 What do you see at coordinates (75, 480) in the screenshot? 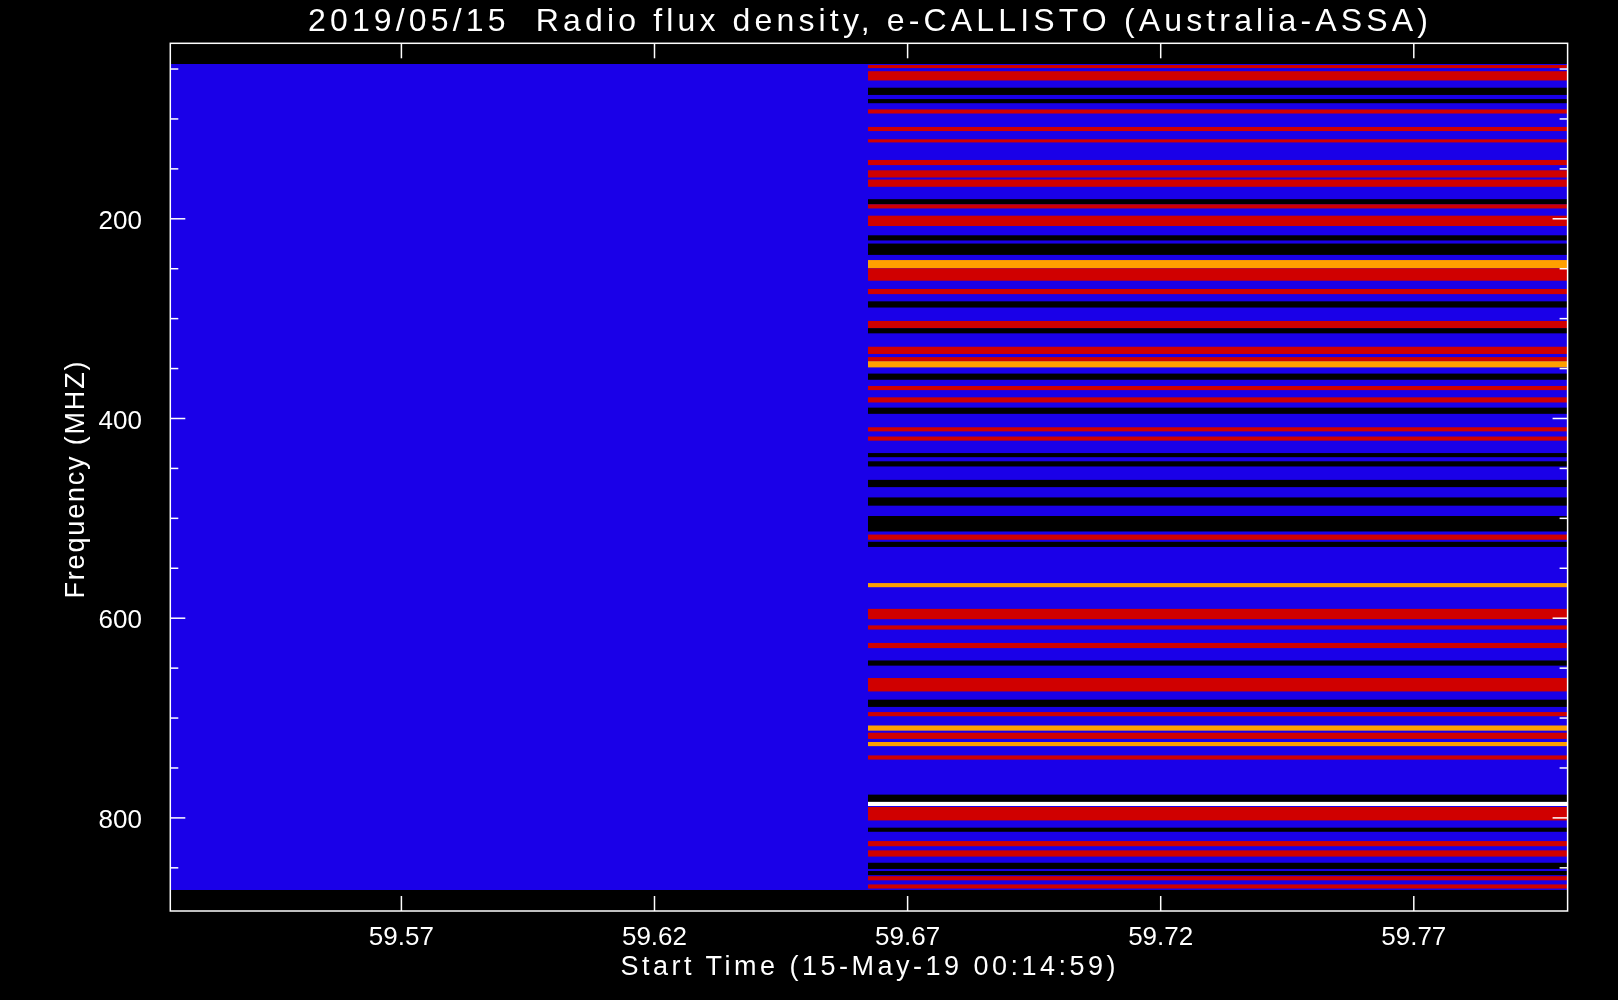
I see `y-axis-label: Frequency (MHZ)` at bounding box center [75, 480].